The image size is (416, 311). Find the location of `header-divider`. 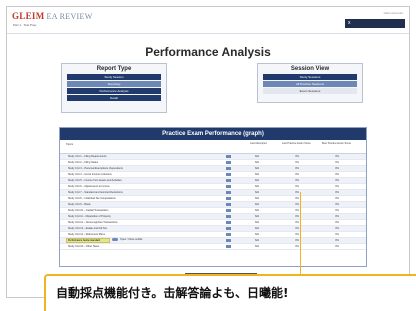

header-divider is located at coordinates (208, 33).